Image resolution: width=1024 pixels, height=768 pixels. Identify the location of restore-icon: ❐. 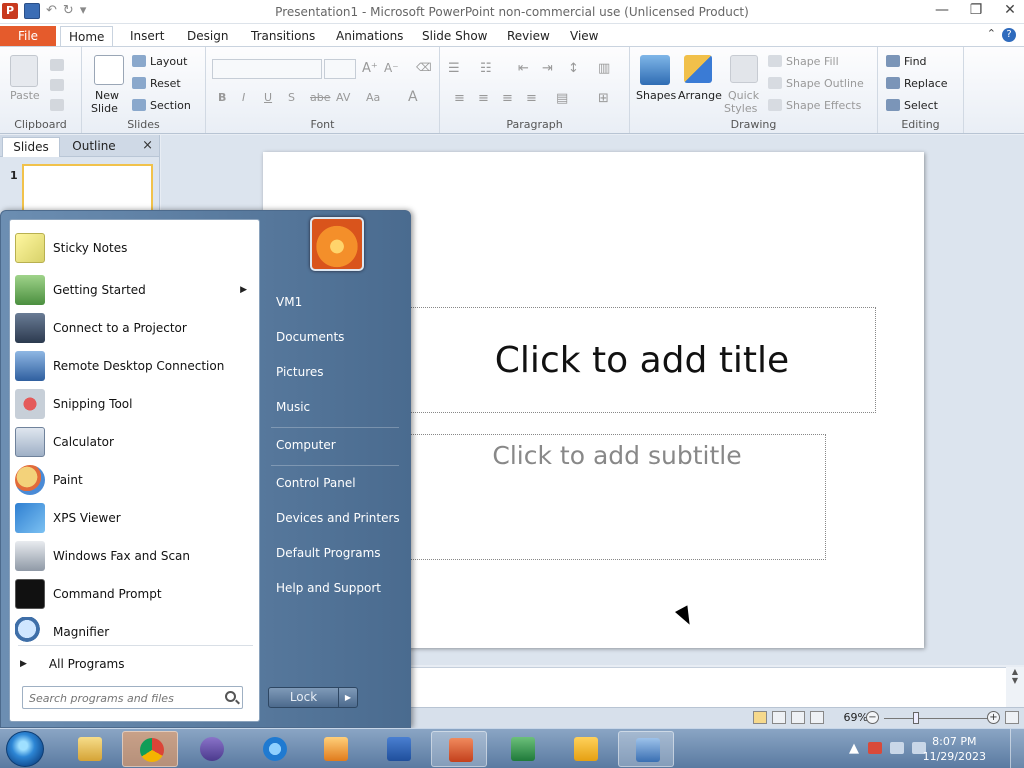
(976, 10).